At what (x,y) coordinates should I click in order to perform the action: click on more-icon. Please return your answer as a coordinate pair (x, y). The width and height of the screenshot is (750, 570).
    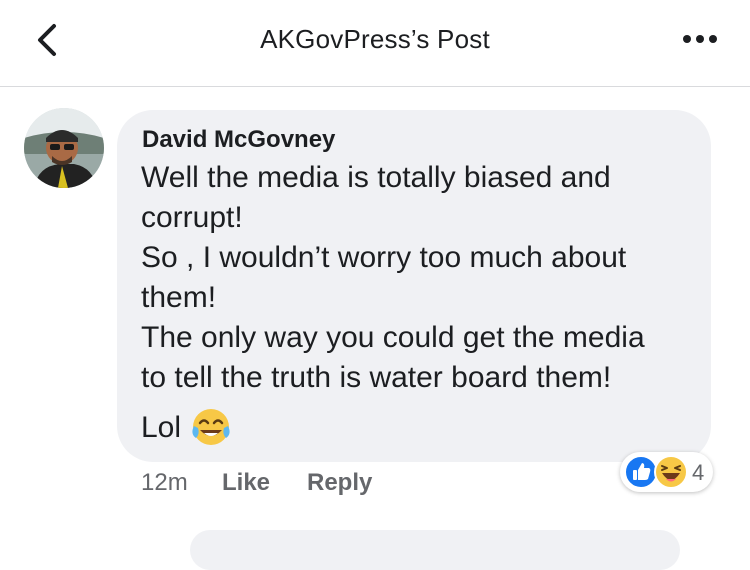
    Looking at the image, I should click on (700, 39).